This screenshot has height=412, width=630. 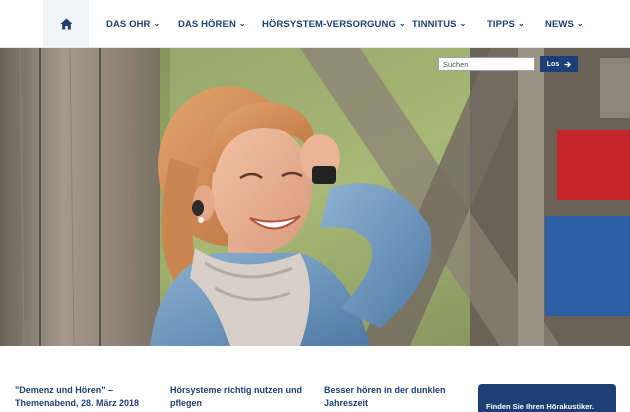 What do you see at coordinates (559, 24) in the screenshot?
I see `nav-item-label: NEWS` at bounding box center [559, 24].